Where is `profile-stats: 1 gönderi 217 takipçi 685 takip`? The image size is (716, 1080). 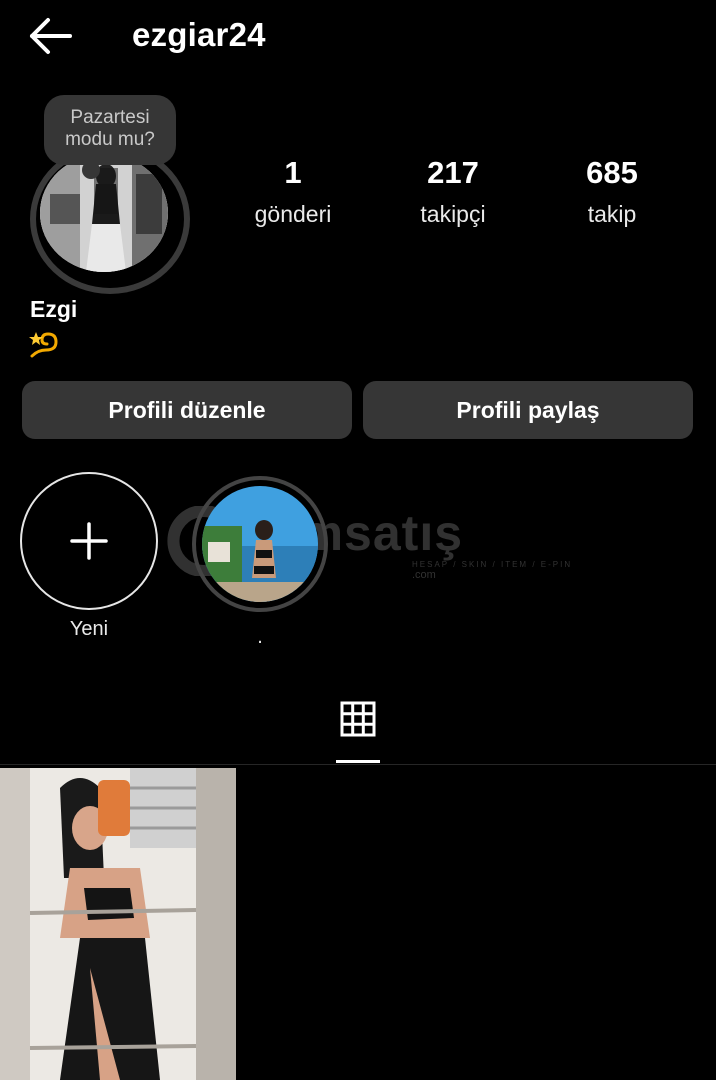 profile-stats: 1 gönderi 217 takipçi 685 takip is located at coordinates (460, 195).